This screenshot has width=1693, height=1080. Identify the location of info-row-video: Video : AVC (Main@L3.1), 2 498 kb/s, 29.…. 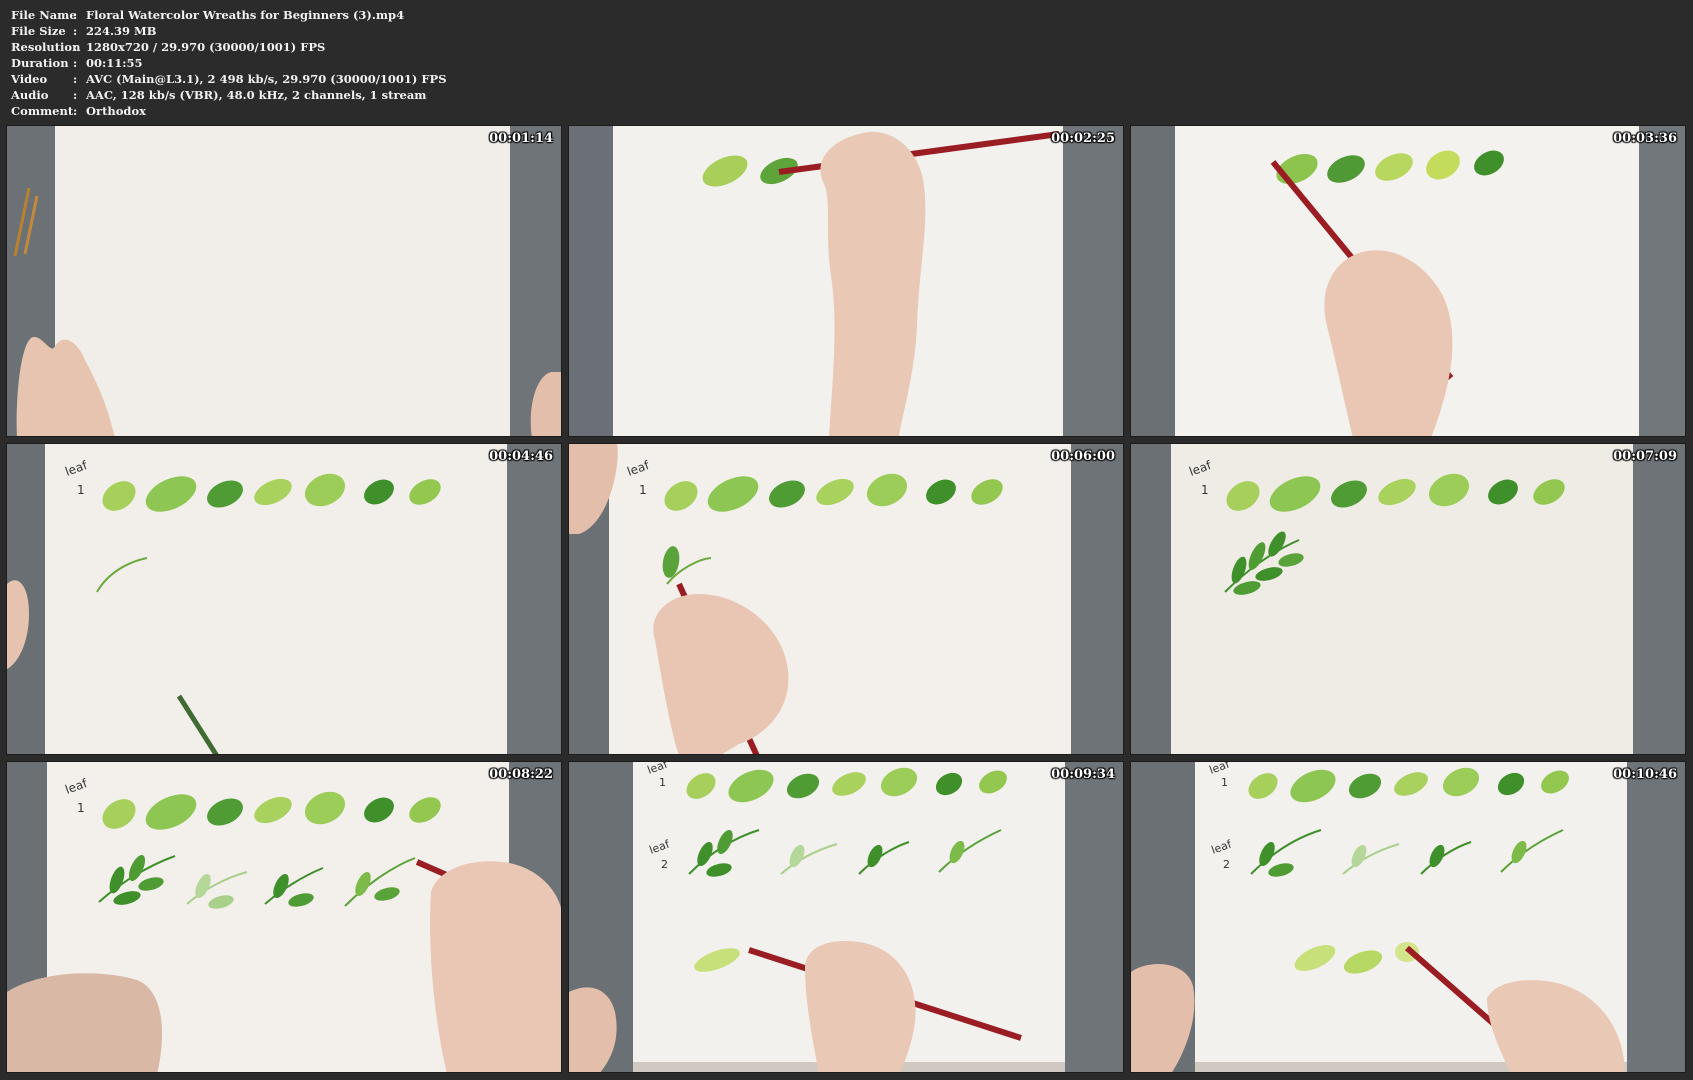
(229, 79).